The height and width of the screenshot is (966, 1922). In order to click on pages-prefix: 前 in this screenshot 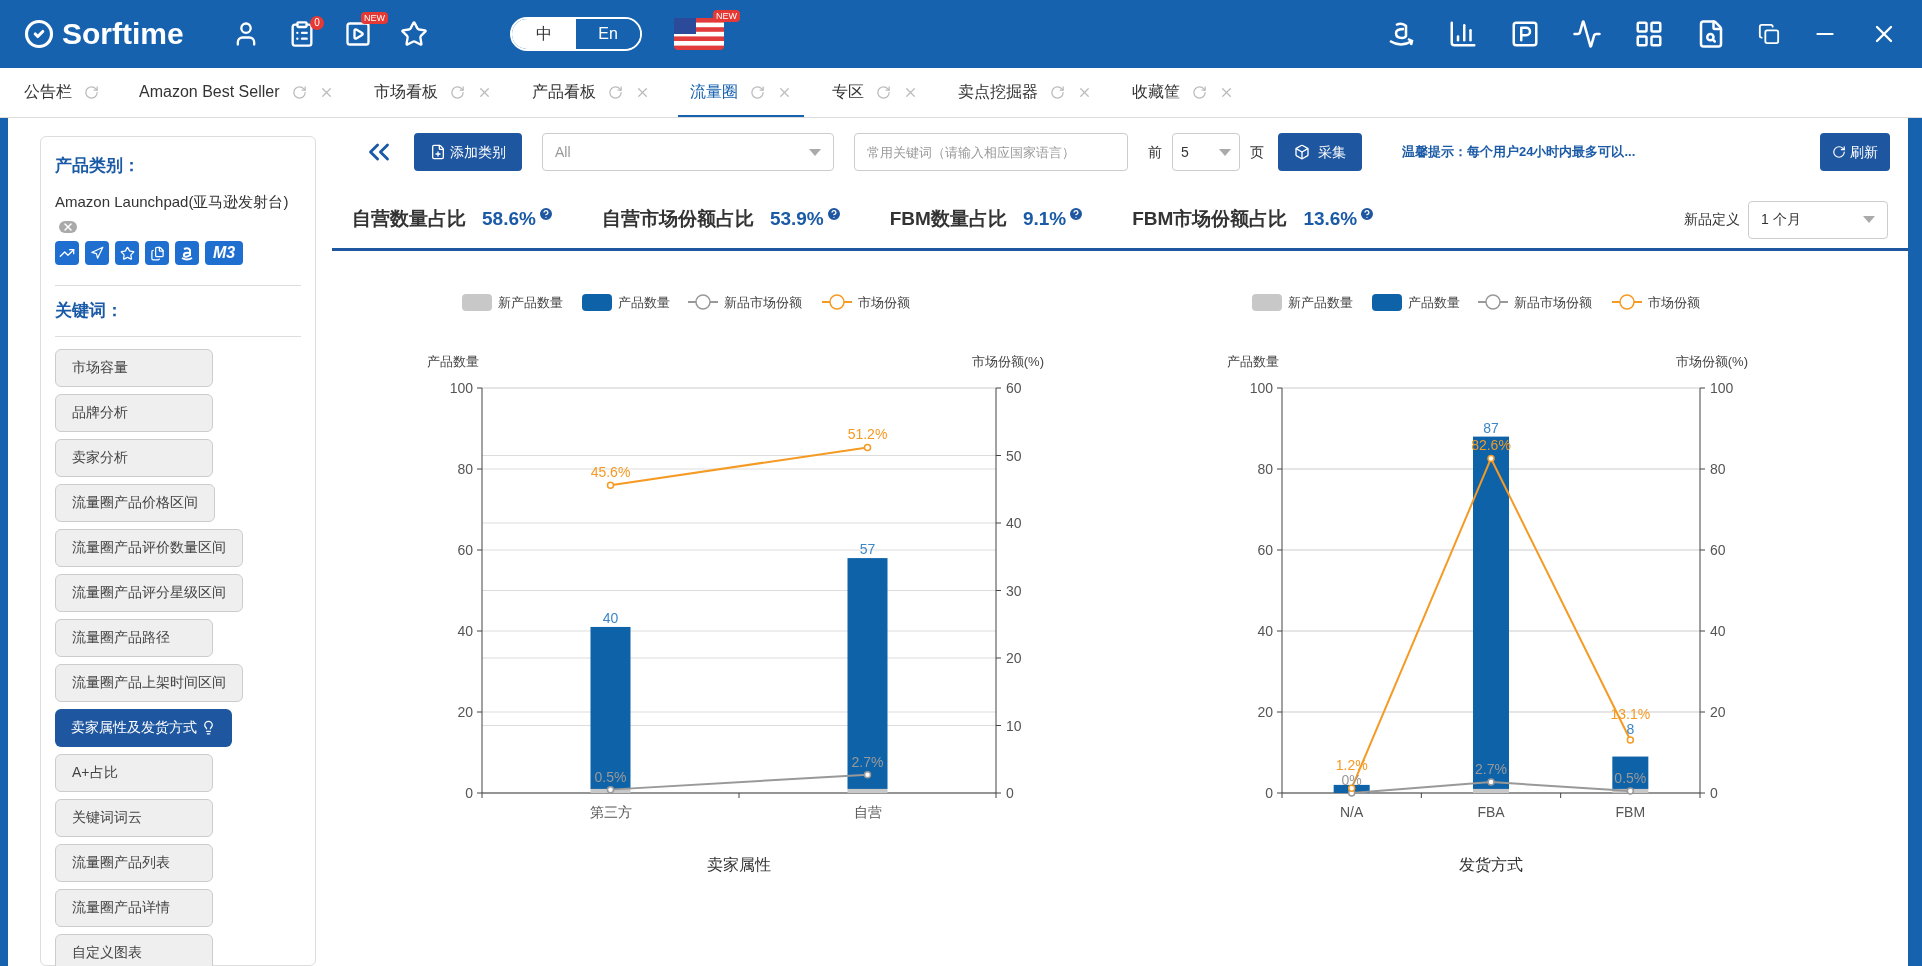, I will do `click(1155, 152)`.